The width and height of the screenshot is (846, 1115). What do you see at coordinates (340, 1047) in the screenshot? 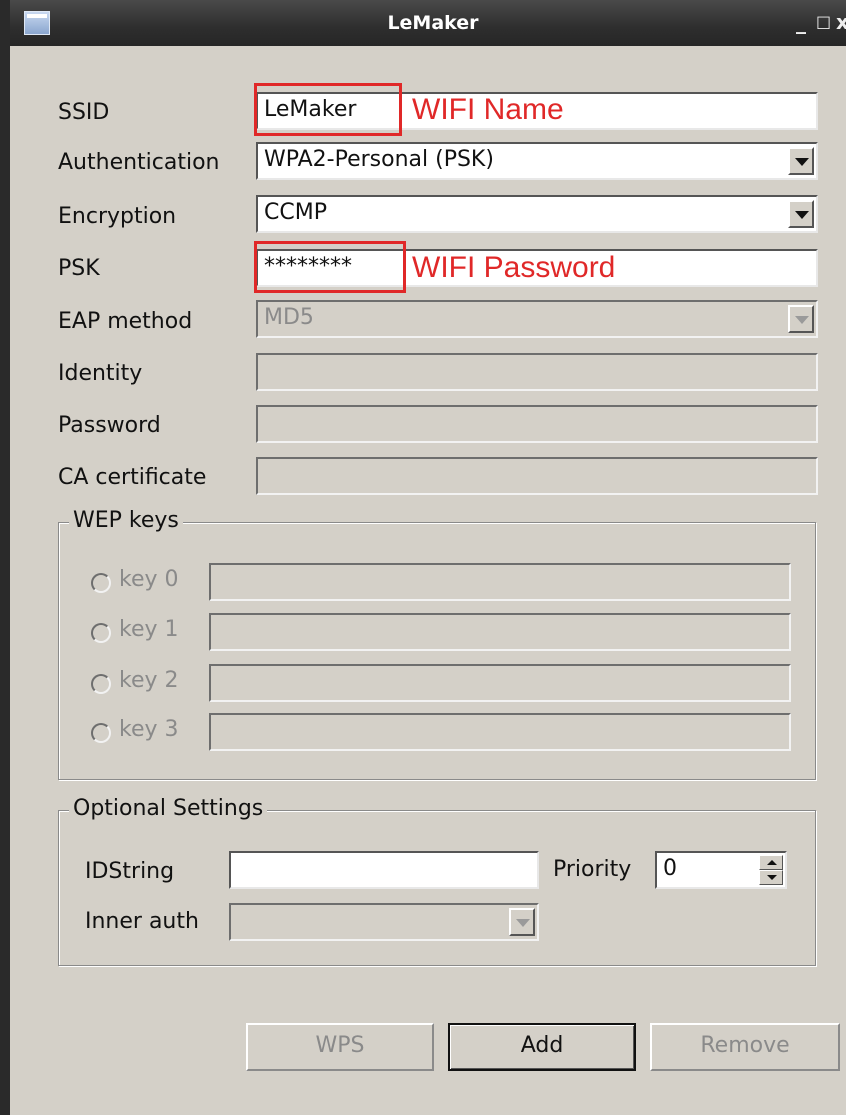
I see `wps-button: WPS` at bounding box center [340, 1047].